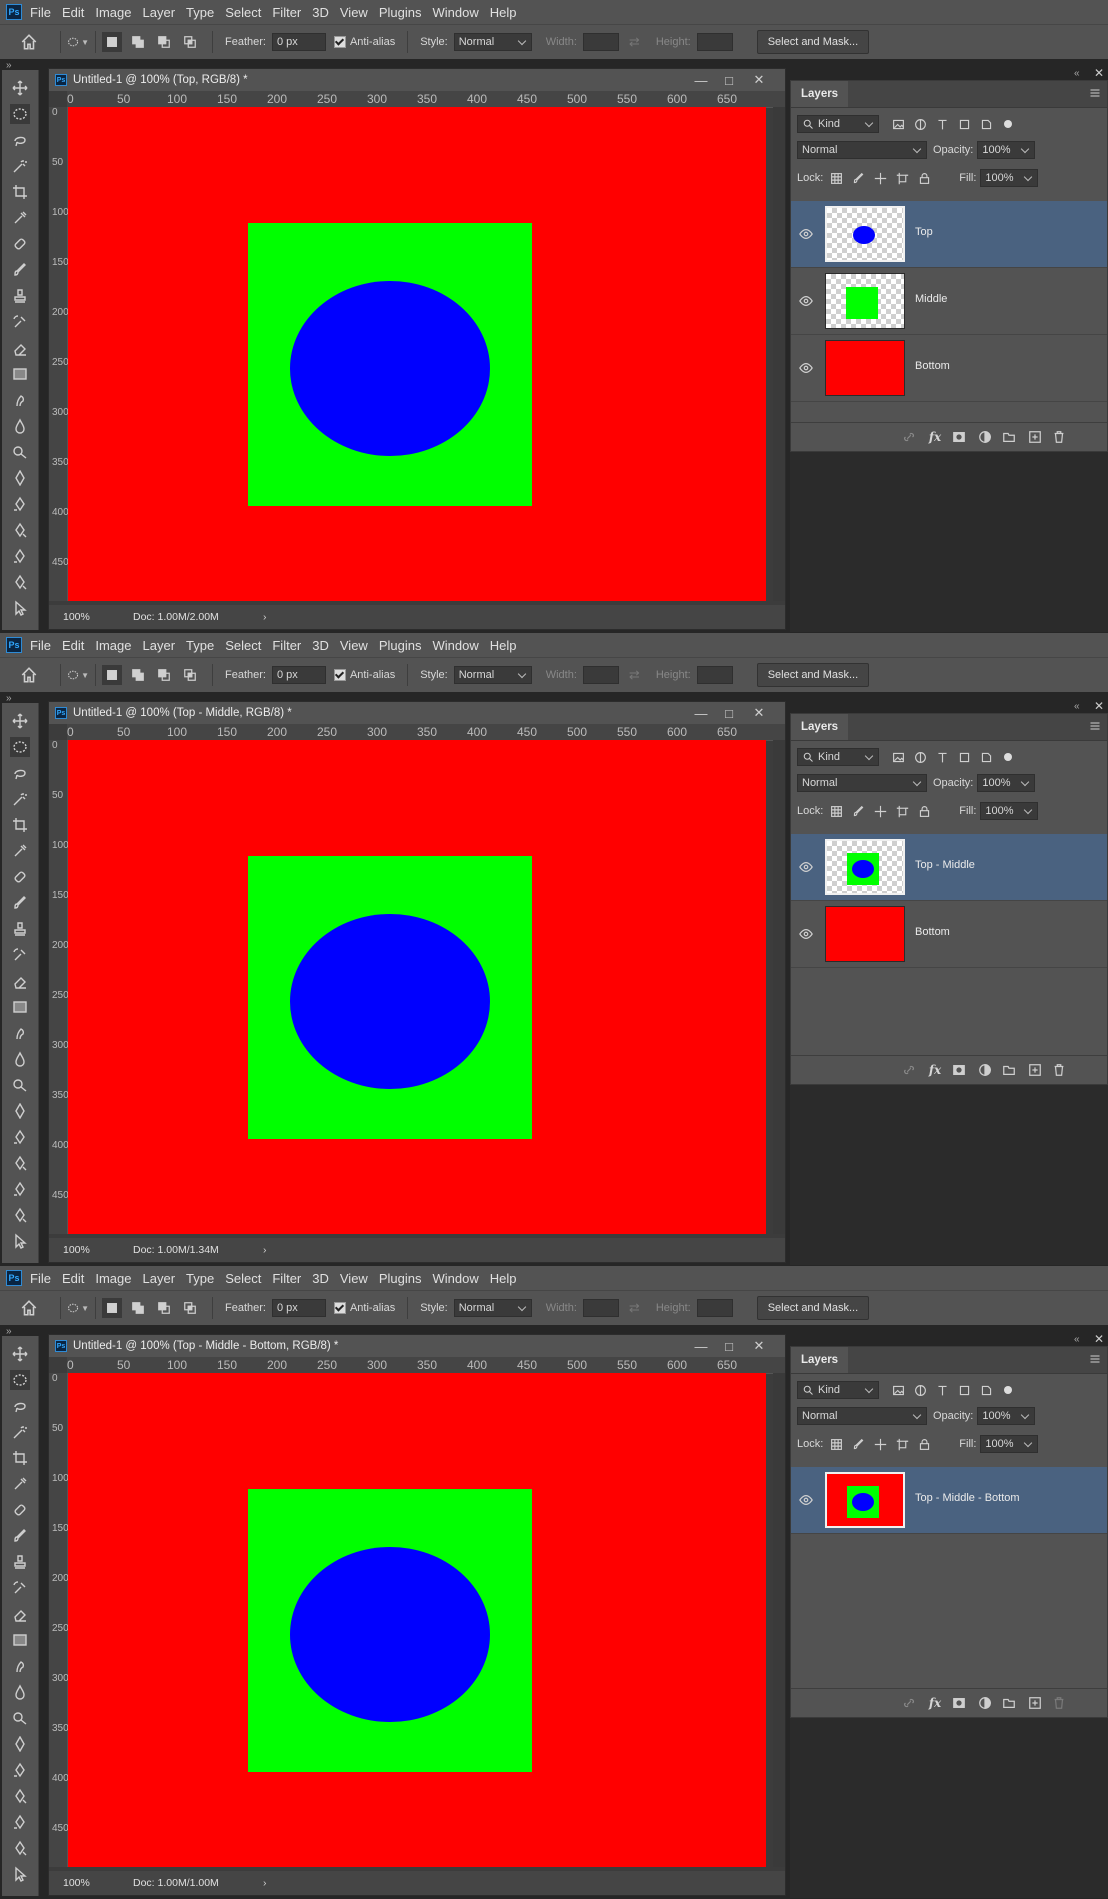 This screenshot has width=1108, height=1899. What do you see at coordinates (862, 1416) in the screenshot?
I see `blend-mode-select: Normal` at bounding box center [862, 1416].